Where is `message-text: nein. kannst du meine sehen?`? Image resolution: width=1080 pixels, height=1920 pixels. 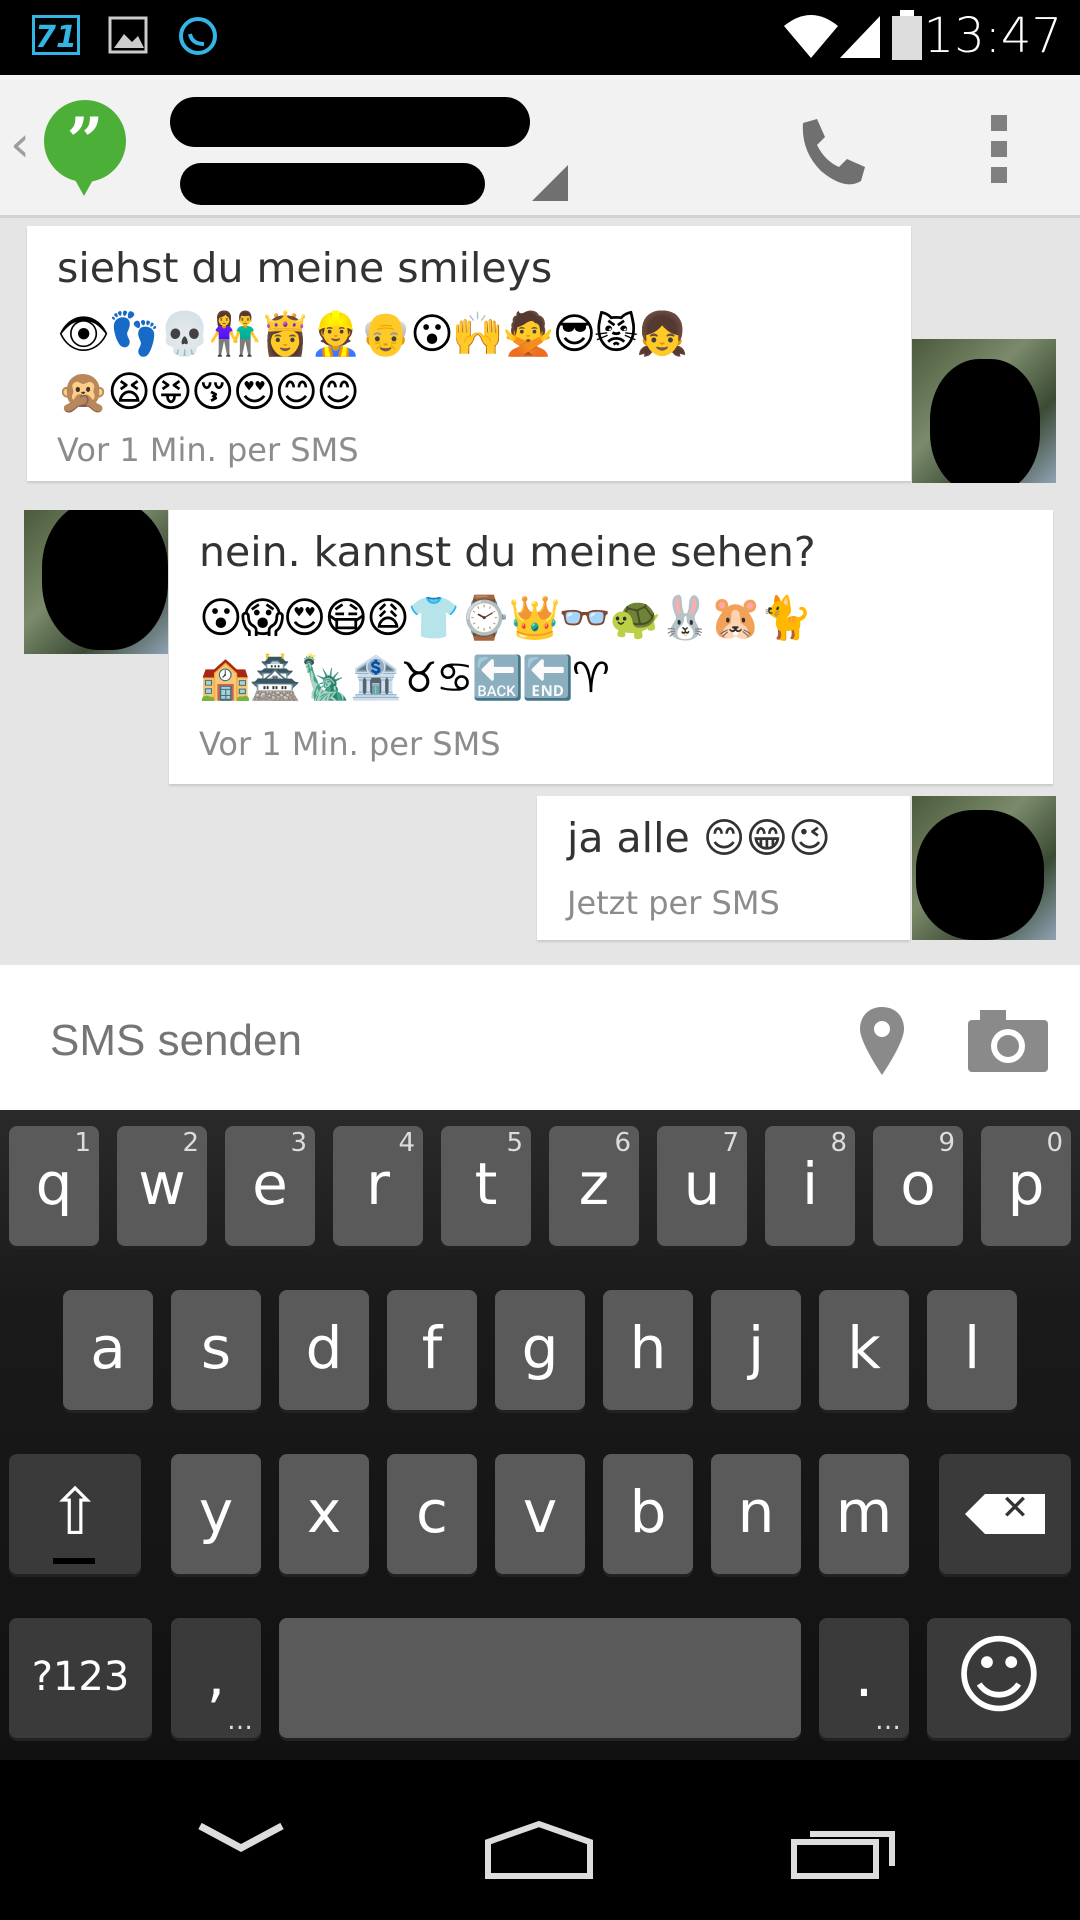
message-text: nein. kannst du meine sehen? is located at coordinates (507, 552).